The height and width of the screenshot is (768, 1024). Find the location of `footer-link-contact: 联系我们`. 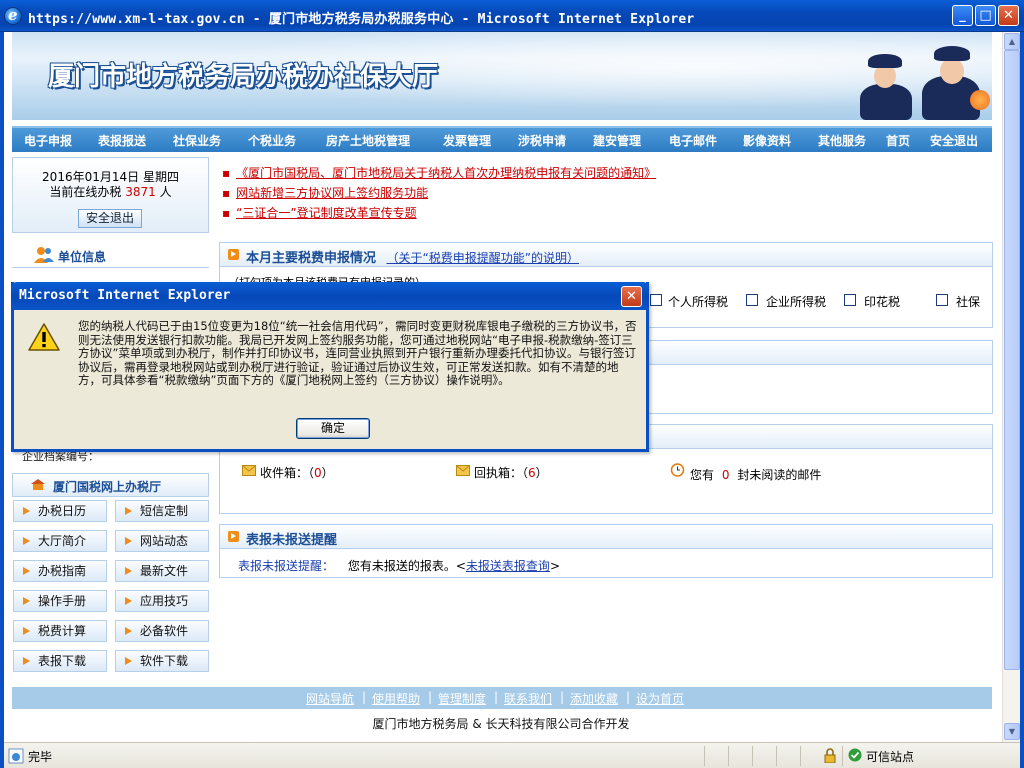

footer-link-contact: 联系我们 is located at coordinates (528, 698).